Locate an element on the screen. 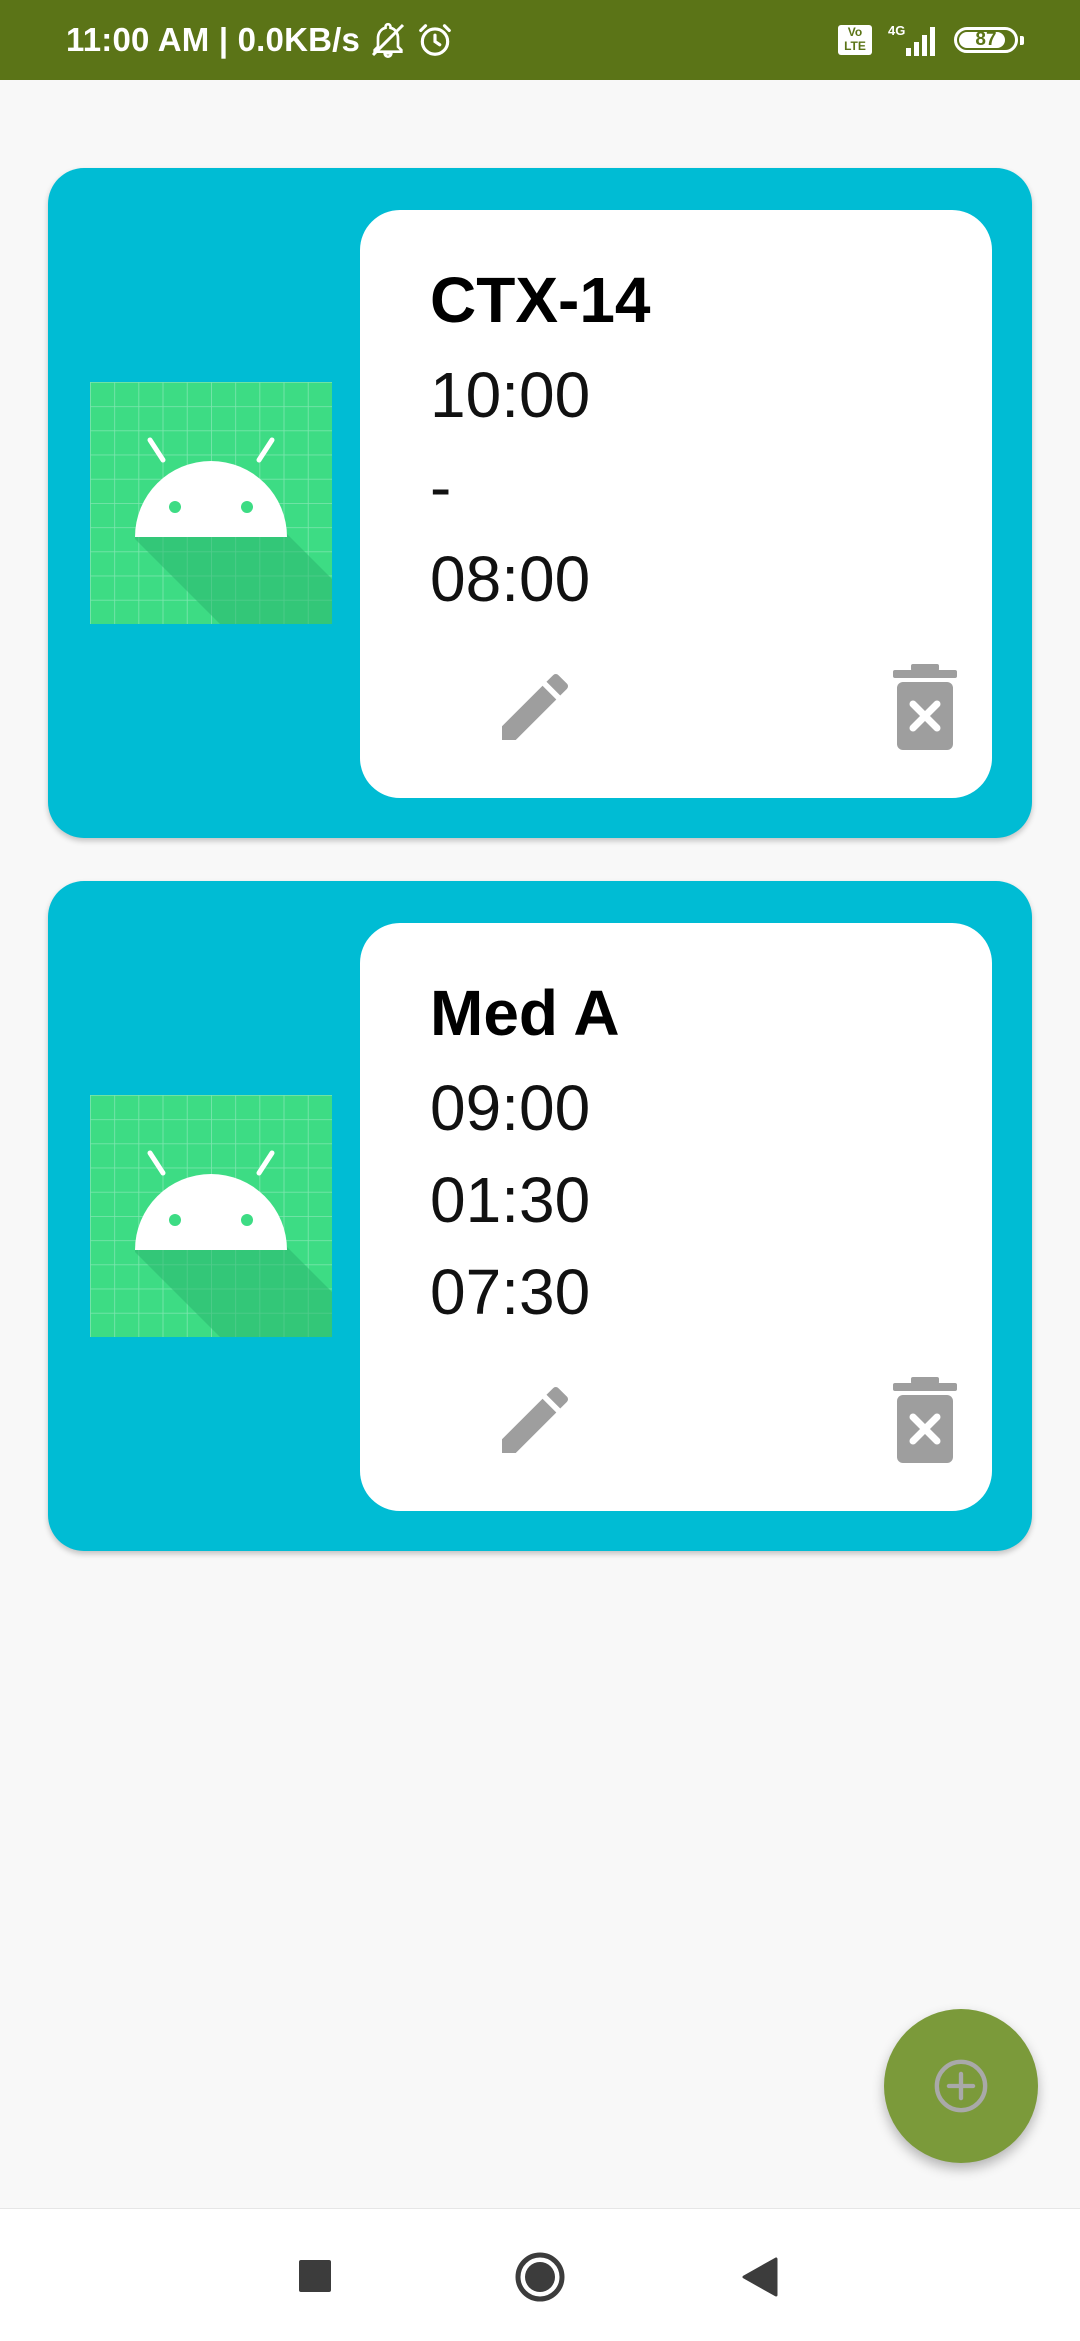 The image size is (1080, 2341). battery-icon: 87 is located at coordinates (989, 40).